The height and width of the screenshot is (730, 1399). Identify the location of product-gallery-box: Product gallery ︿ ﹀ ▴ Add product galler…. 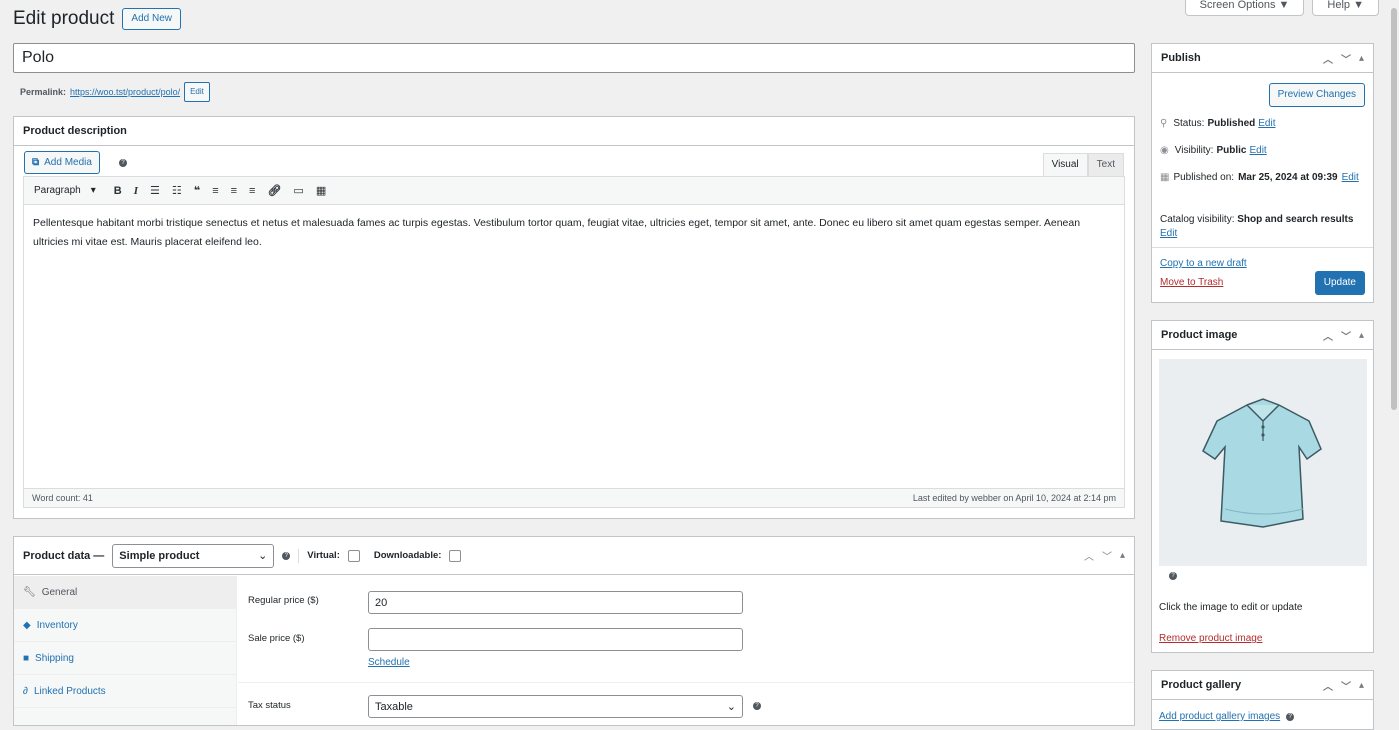
(1262, 700).